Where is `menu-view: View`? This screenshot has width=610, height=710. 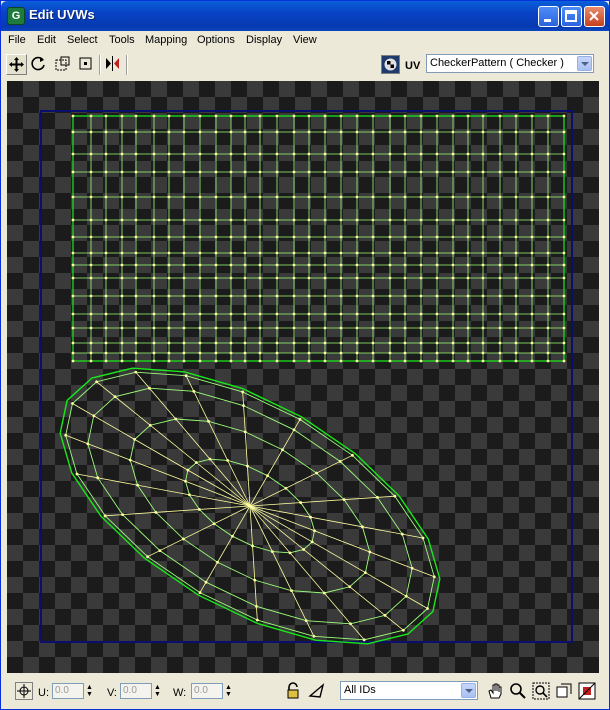 menu-view: View is located at coordinates (305, 40).